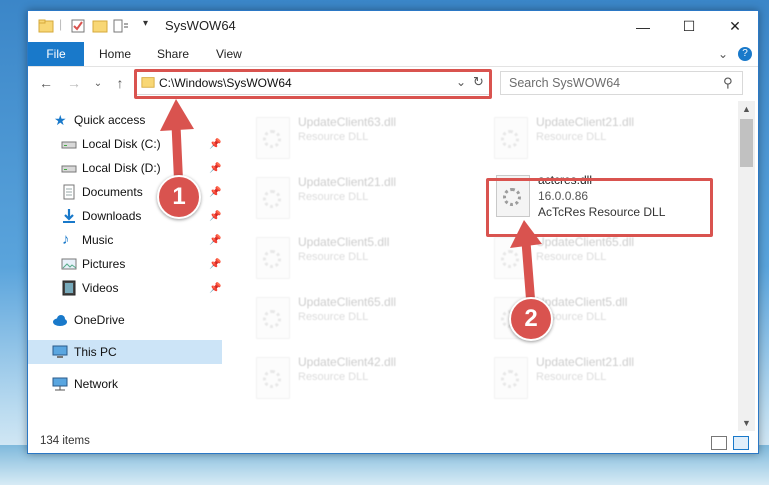 The image size is (769, 485). What do you see at coordinates (98, 240) in the screenshot?
I see `sidebar-item-label: Music` at bounding box center [98, 240].